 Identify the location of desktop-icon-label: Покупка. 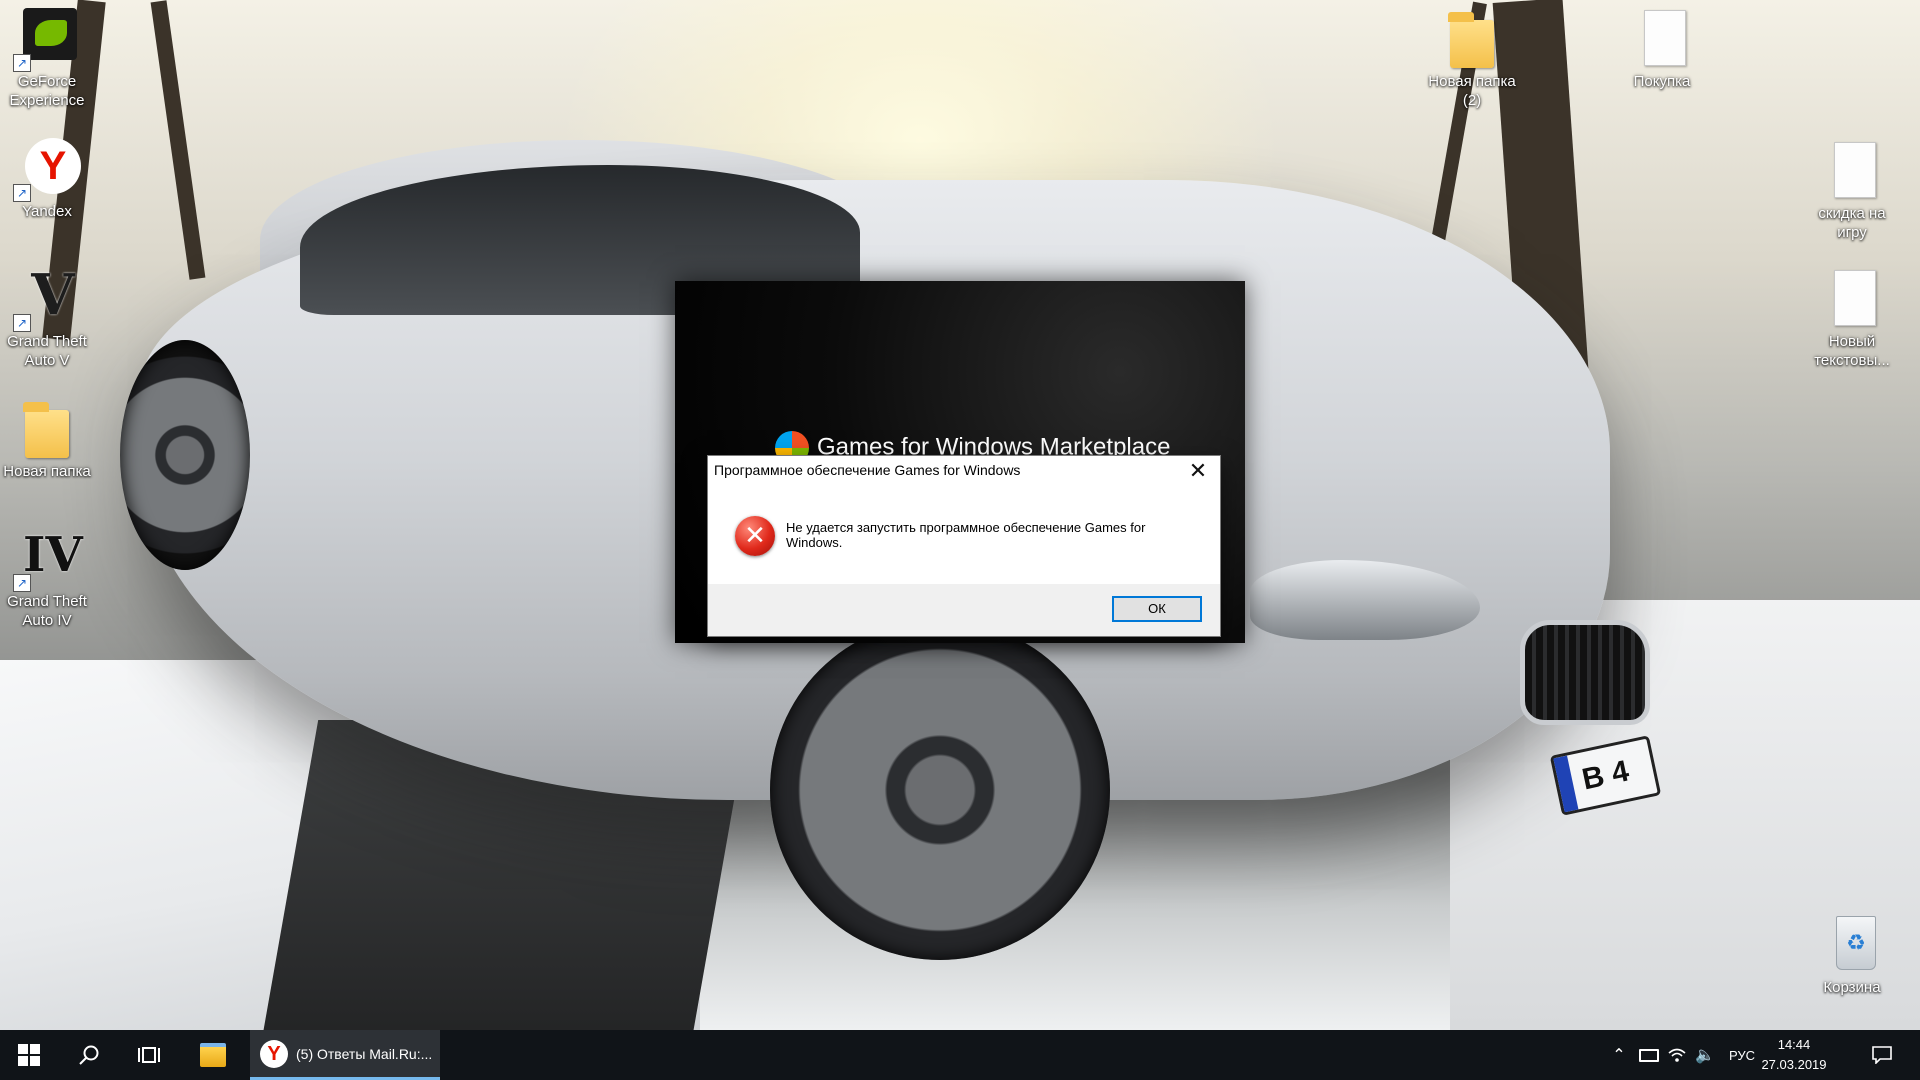
(1662, 81).